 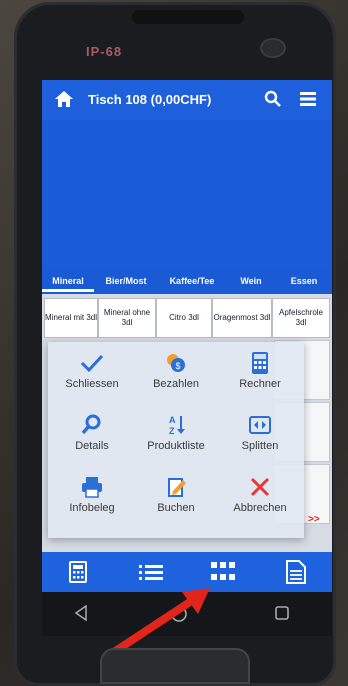 What do you see at coordinates (282, 613) in the screenshot?
I see `recents-icon` at bounding box center [282, 613].